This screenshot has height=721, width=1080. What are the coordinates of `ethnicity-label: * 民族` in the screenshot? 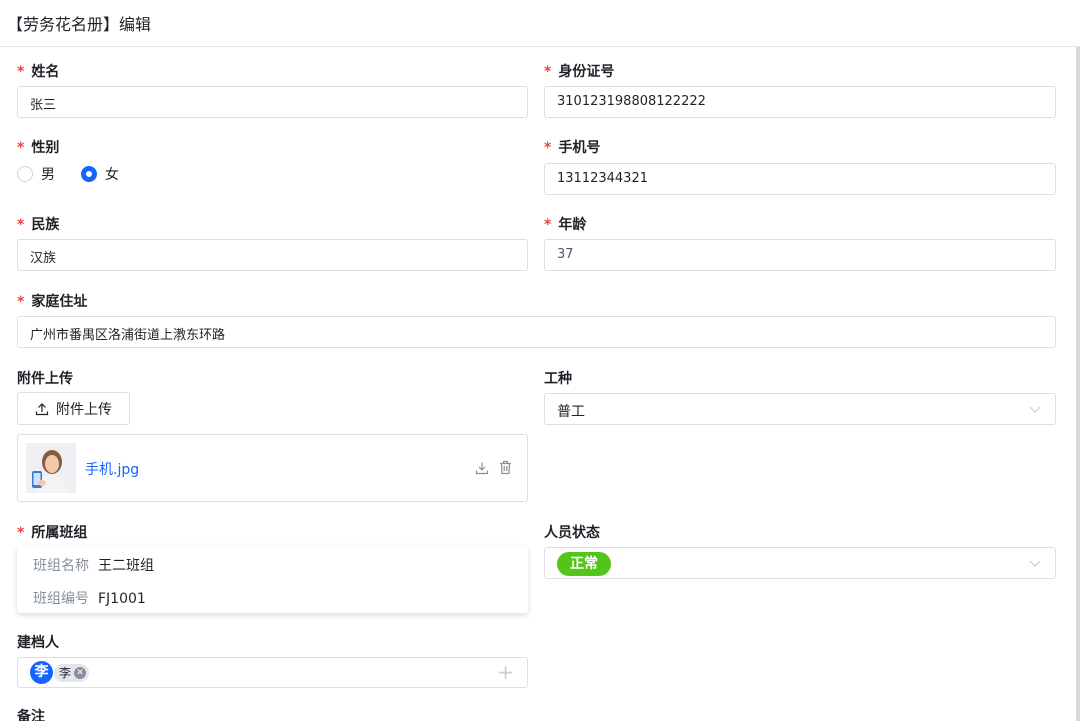 It's located at (38, 225).